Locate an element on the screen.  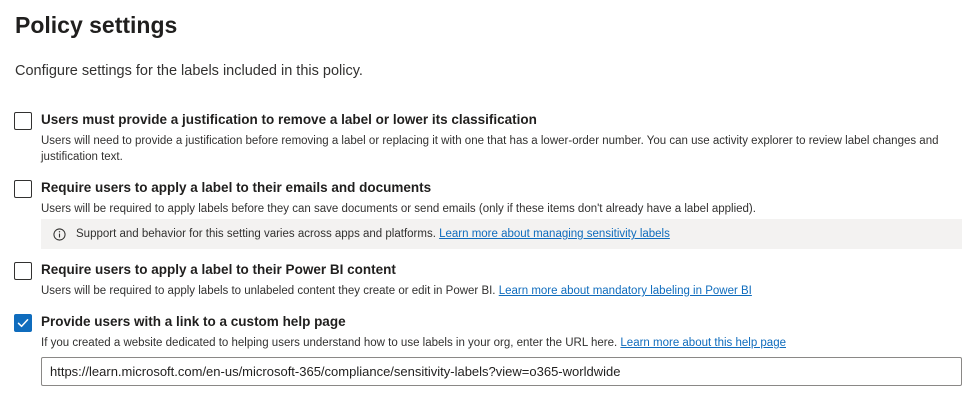
custom-help-page-checkbox is located at coordinates (23, 323).